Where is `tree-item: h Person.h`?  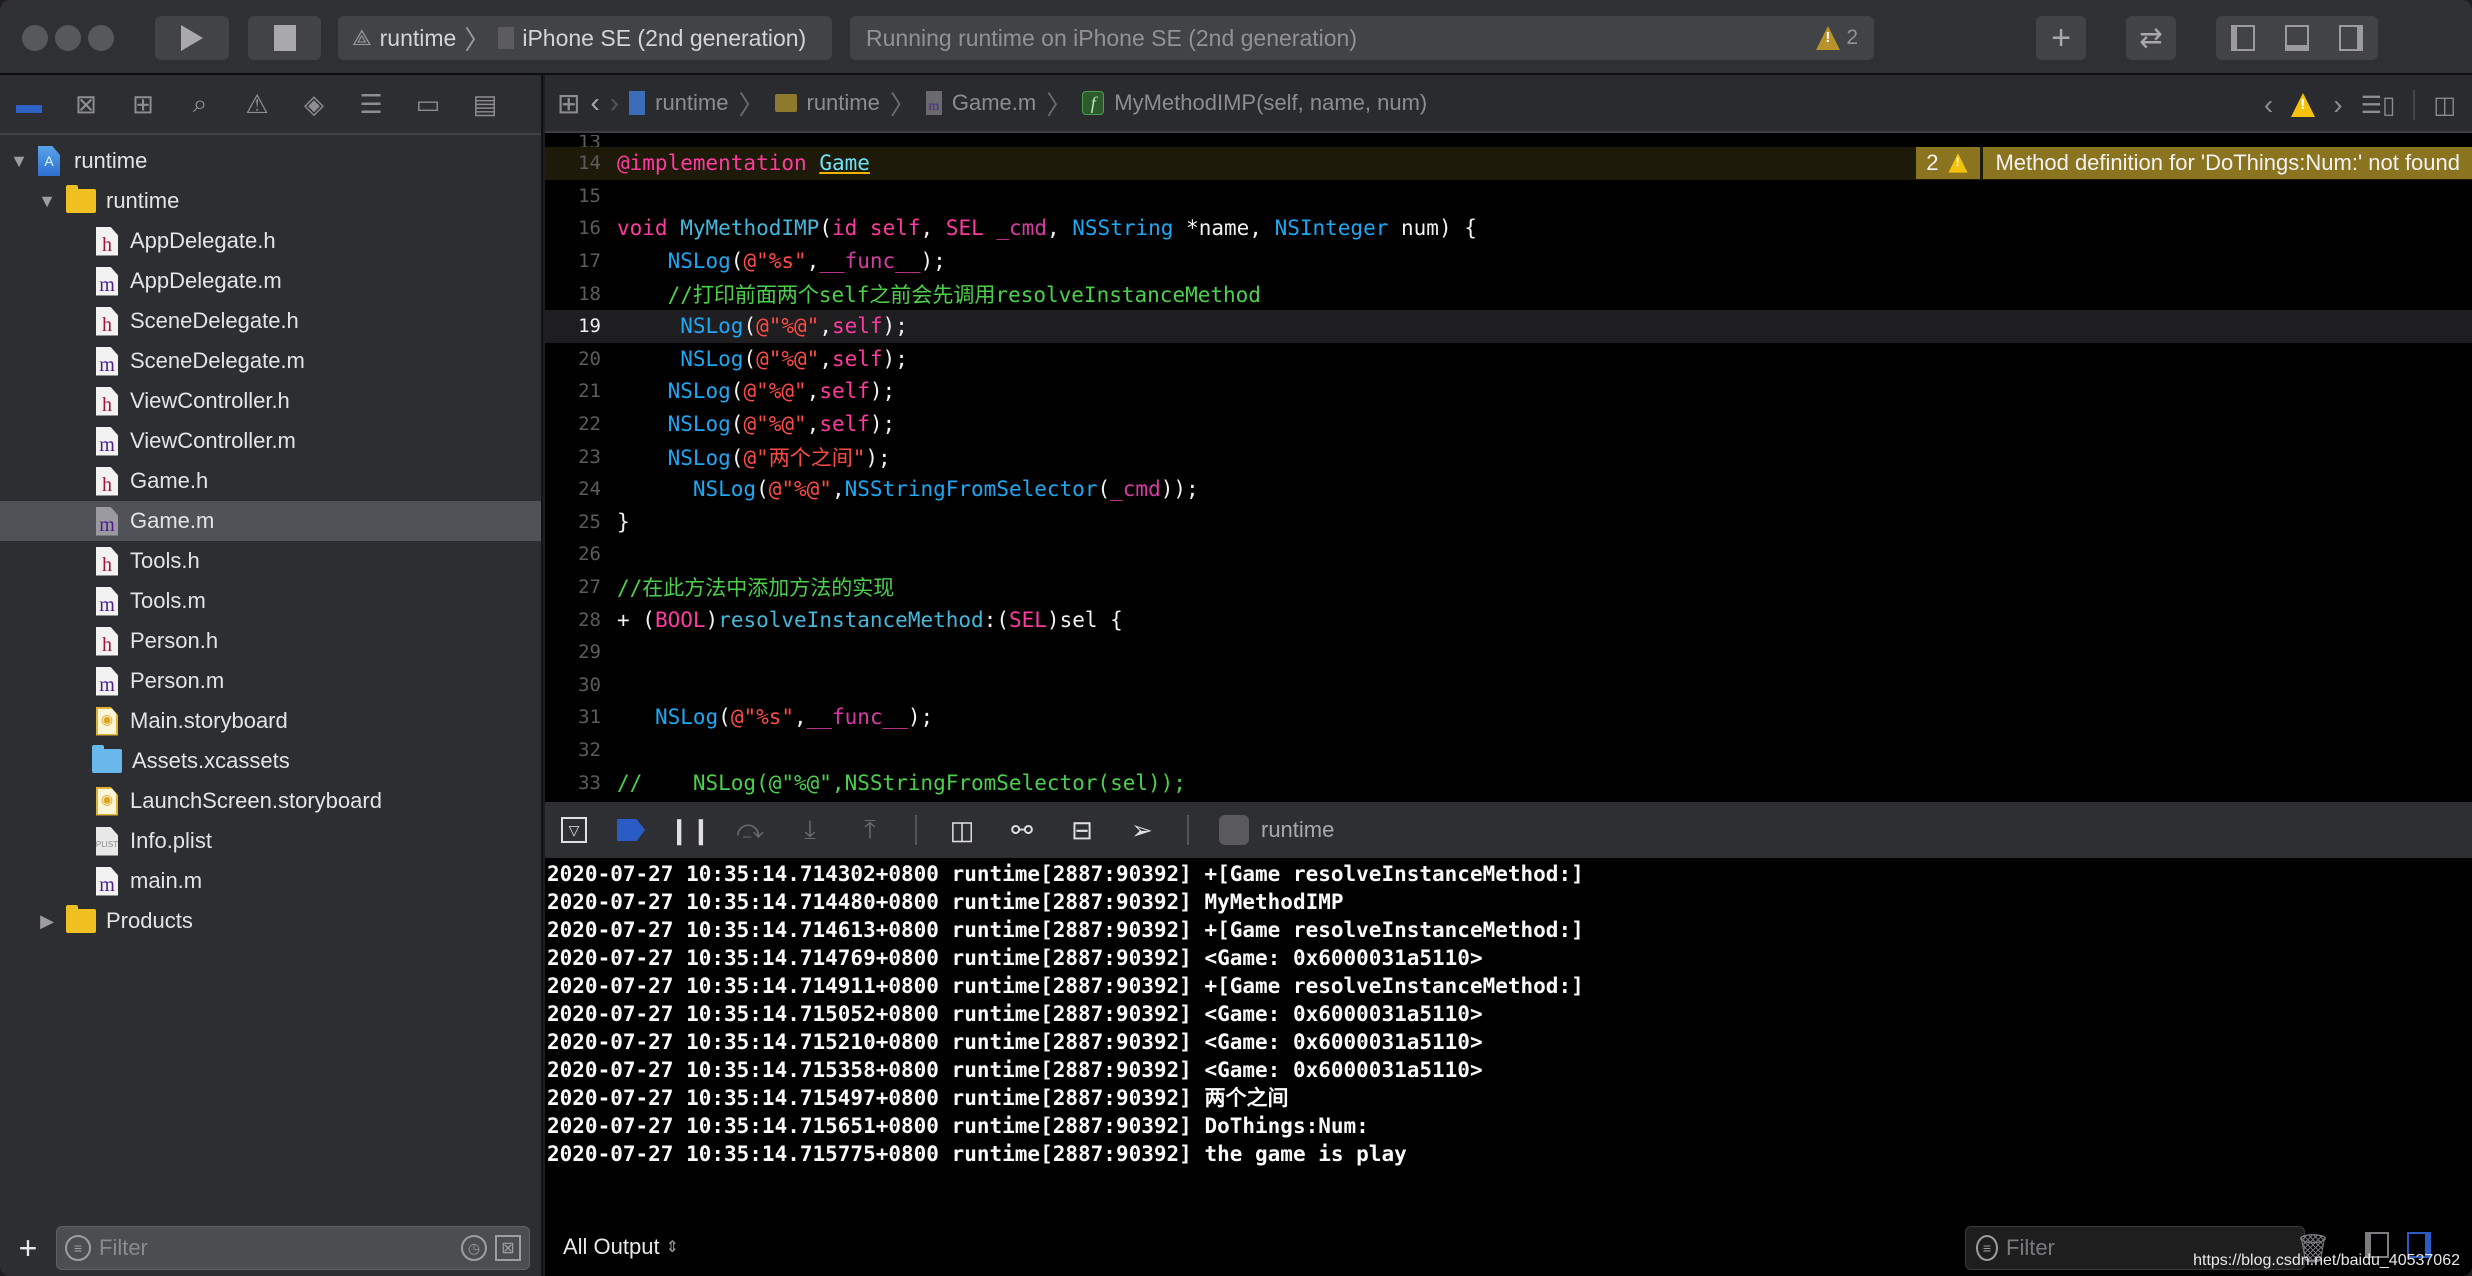
tree-item: h Person.h is located at coordinates (270, 641).